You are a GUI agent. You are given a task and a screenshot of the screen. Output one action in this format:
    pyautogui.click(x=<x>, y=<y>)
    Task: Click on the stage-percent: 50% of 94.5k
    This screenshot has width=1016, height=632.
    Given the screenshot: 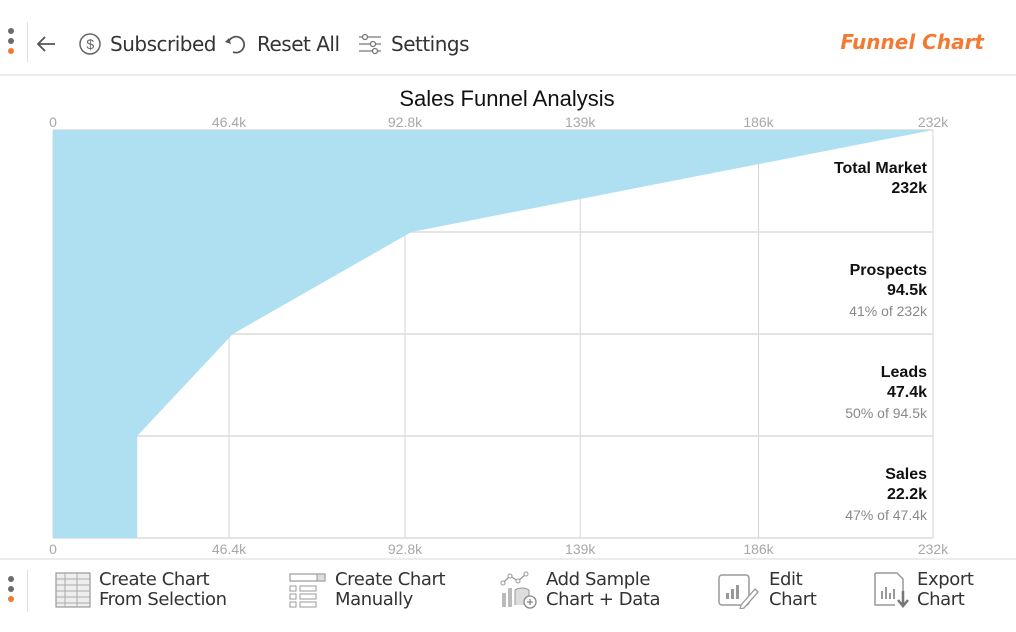 What is the action you would take?
    pyautogui.click(x=886, y=413)
    